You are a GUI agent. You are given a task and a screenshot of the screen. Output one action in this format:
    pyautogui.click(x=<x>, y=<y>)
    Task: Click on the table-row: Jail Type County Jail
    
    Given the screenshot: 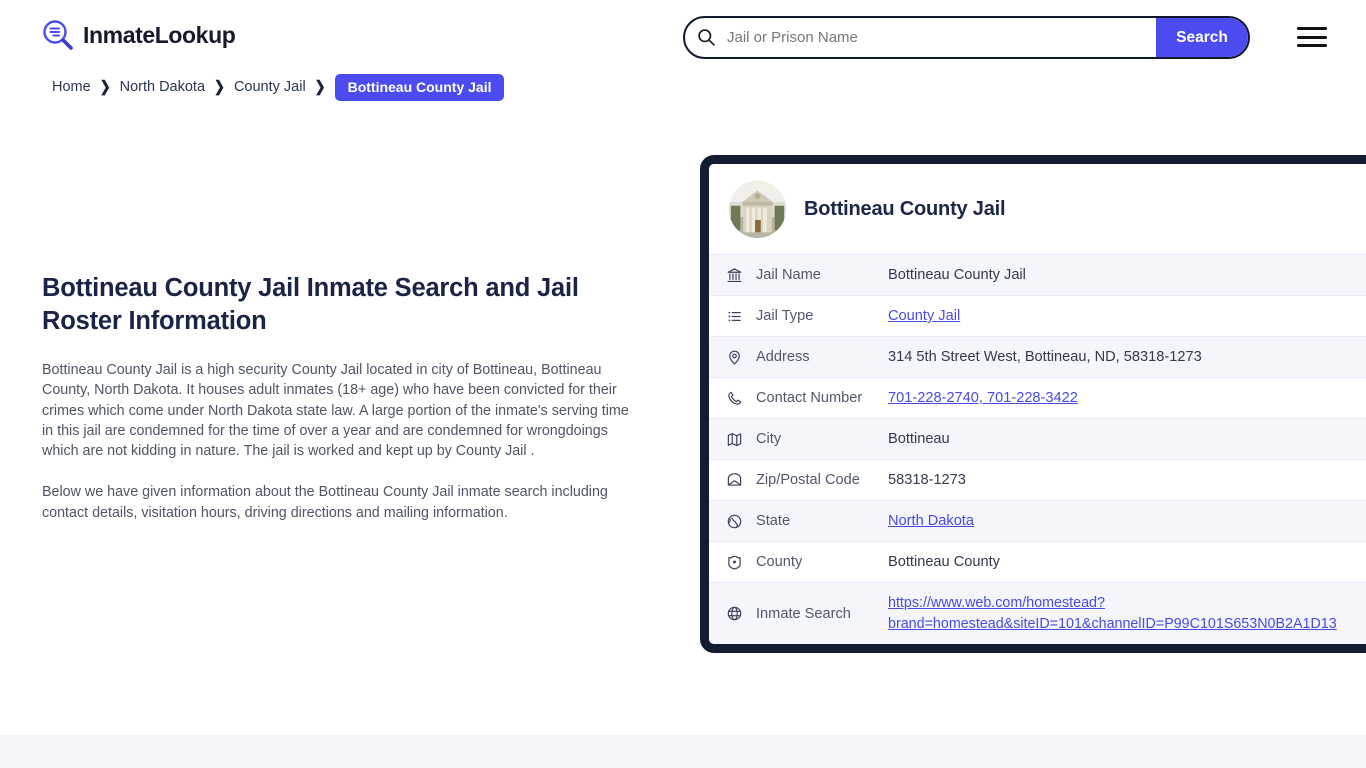 What is the action you would take?
    pyautogui.click(x=1037, y=315)
    